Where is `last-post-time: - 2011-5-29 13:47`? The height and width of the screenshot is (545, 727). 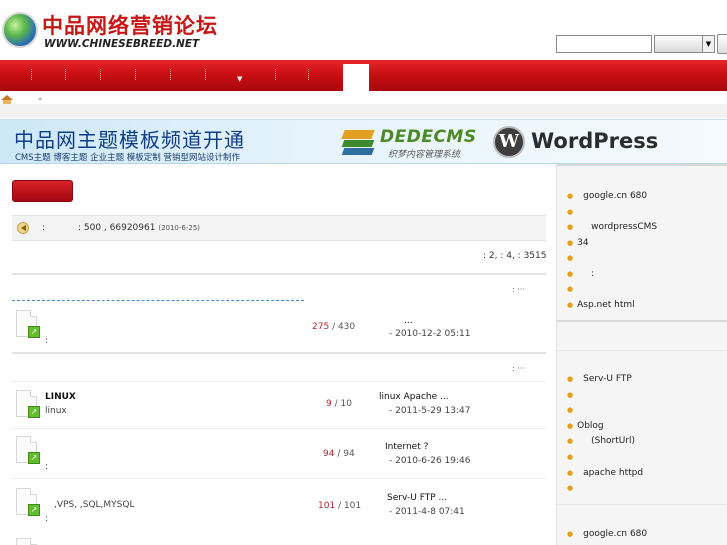 last-post-time: - 2011-5-29 13:47 is located at coordinates (430, 411).